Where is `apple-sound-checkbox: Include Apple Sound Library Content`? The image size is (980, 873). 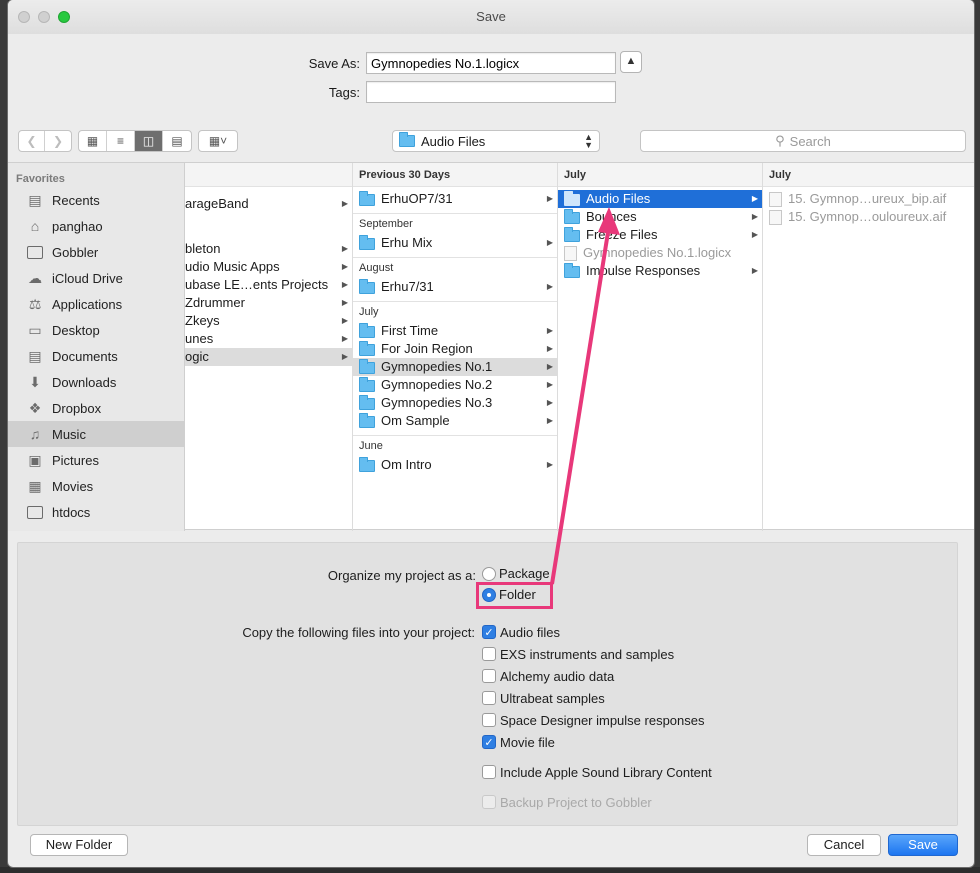 apple-sound-checkbox: Include Apple Sound Library Content is located at coordinates (597, 772).